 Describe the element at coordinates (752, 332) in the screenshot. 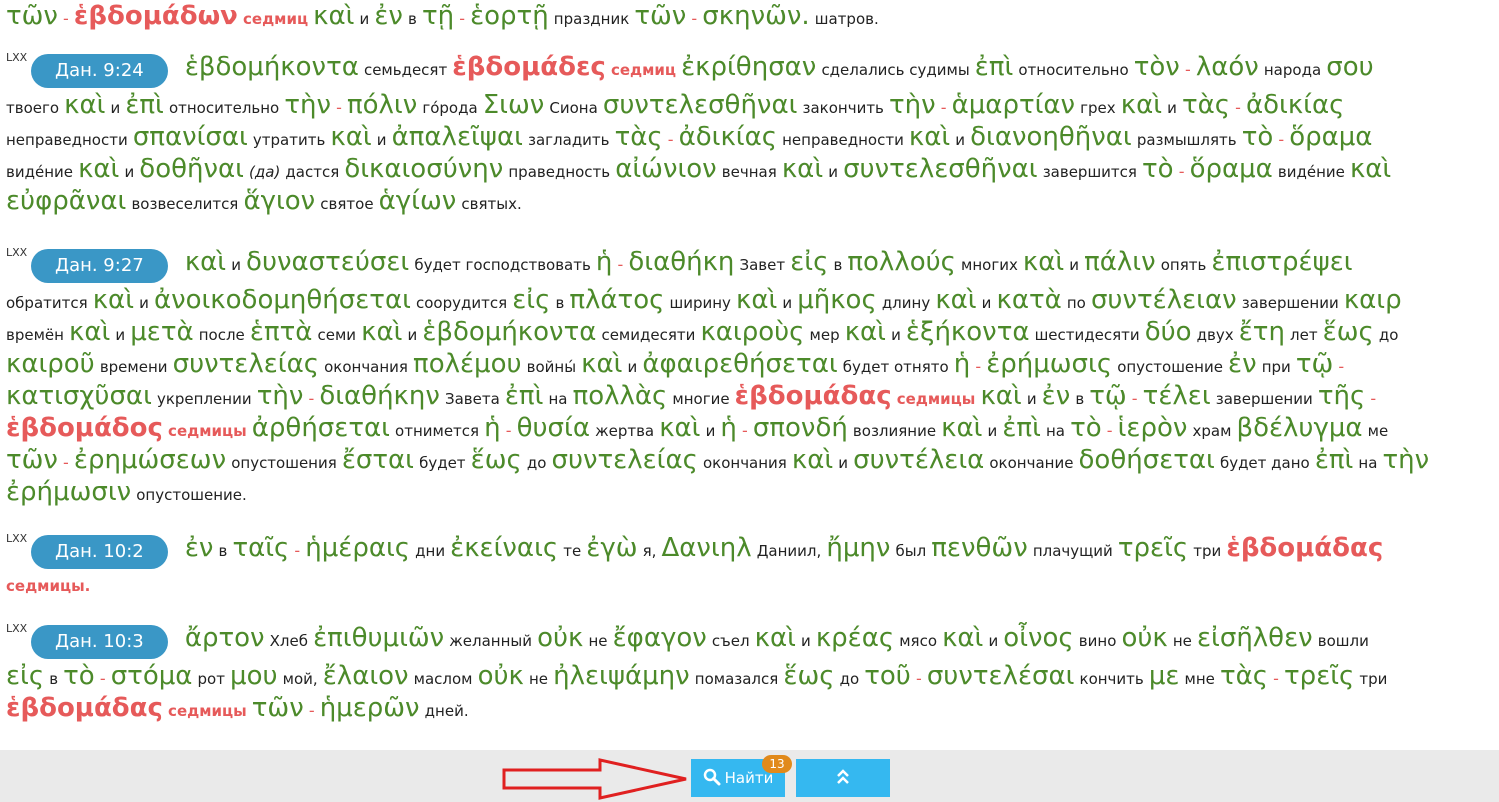

I see `greek-word: καιροὺς` at that location.